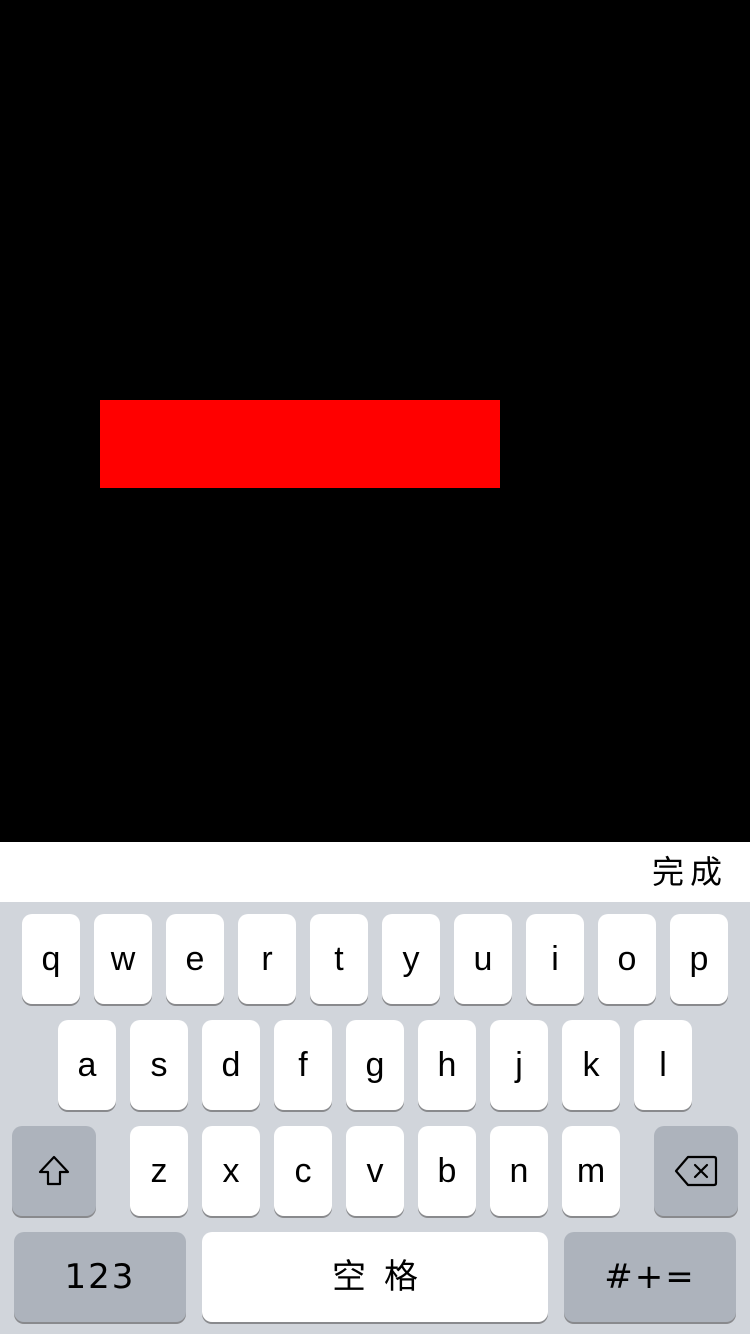 This screenshot has width=750, height=1334. I want to click on key-label: c, so click(303, 1171).